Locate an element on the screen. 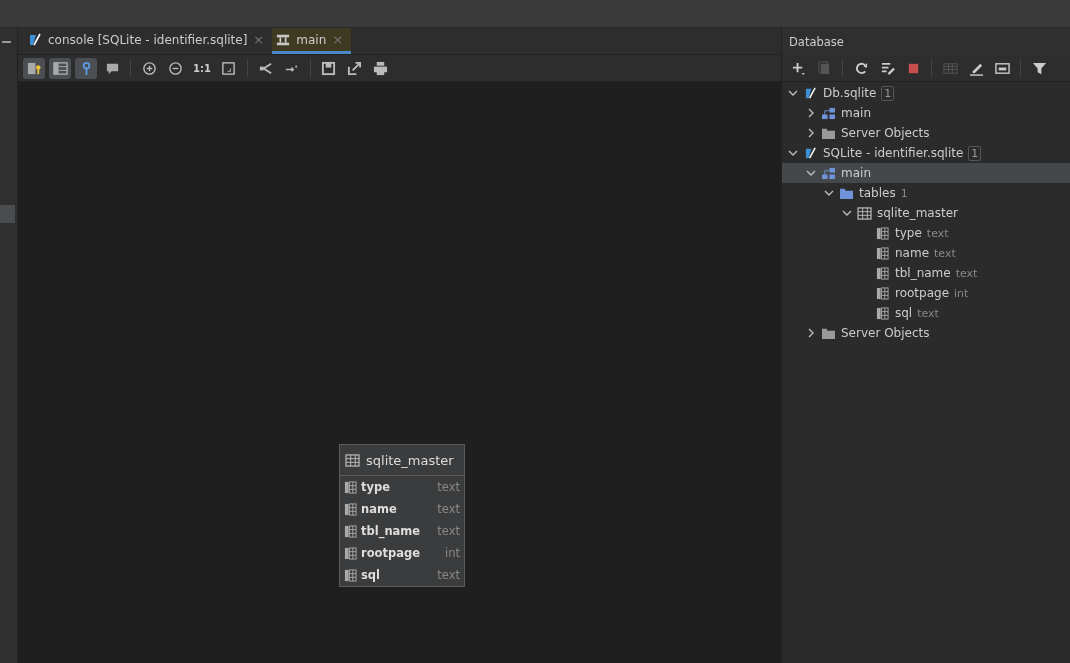  tree-item: tbl_name text is located at coordinates (926, 273).